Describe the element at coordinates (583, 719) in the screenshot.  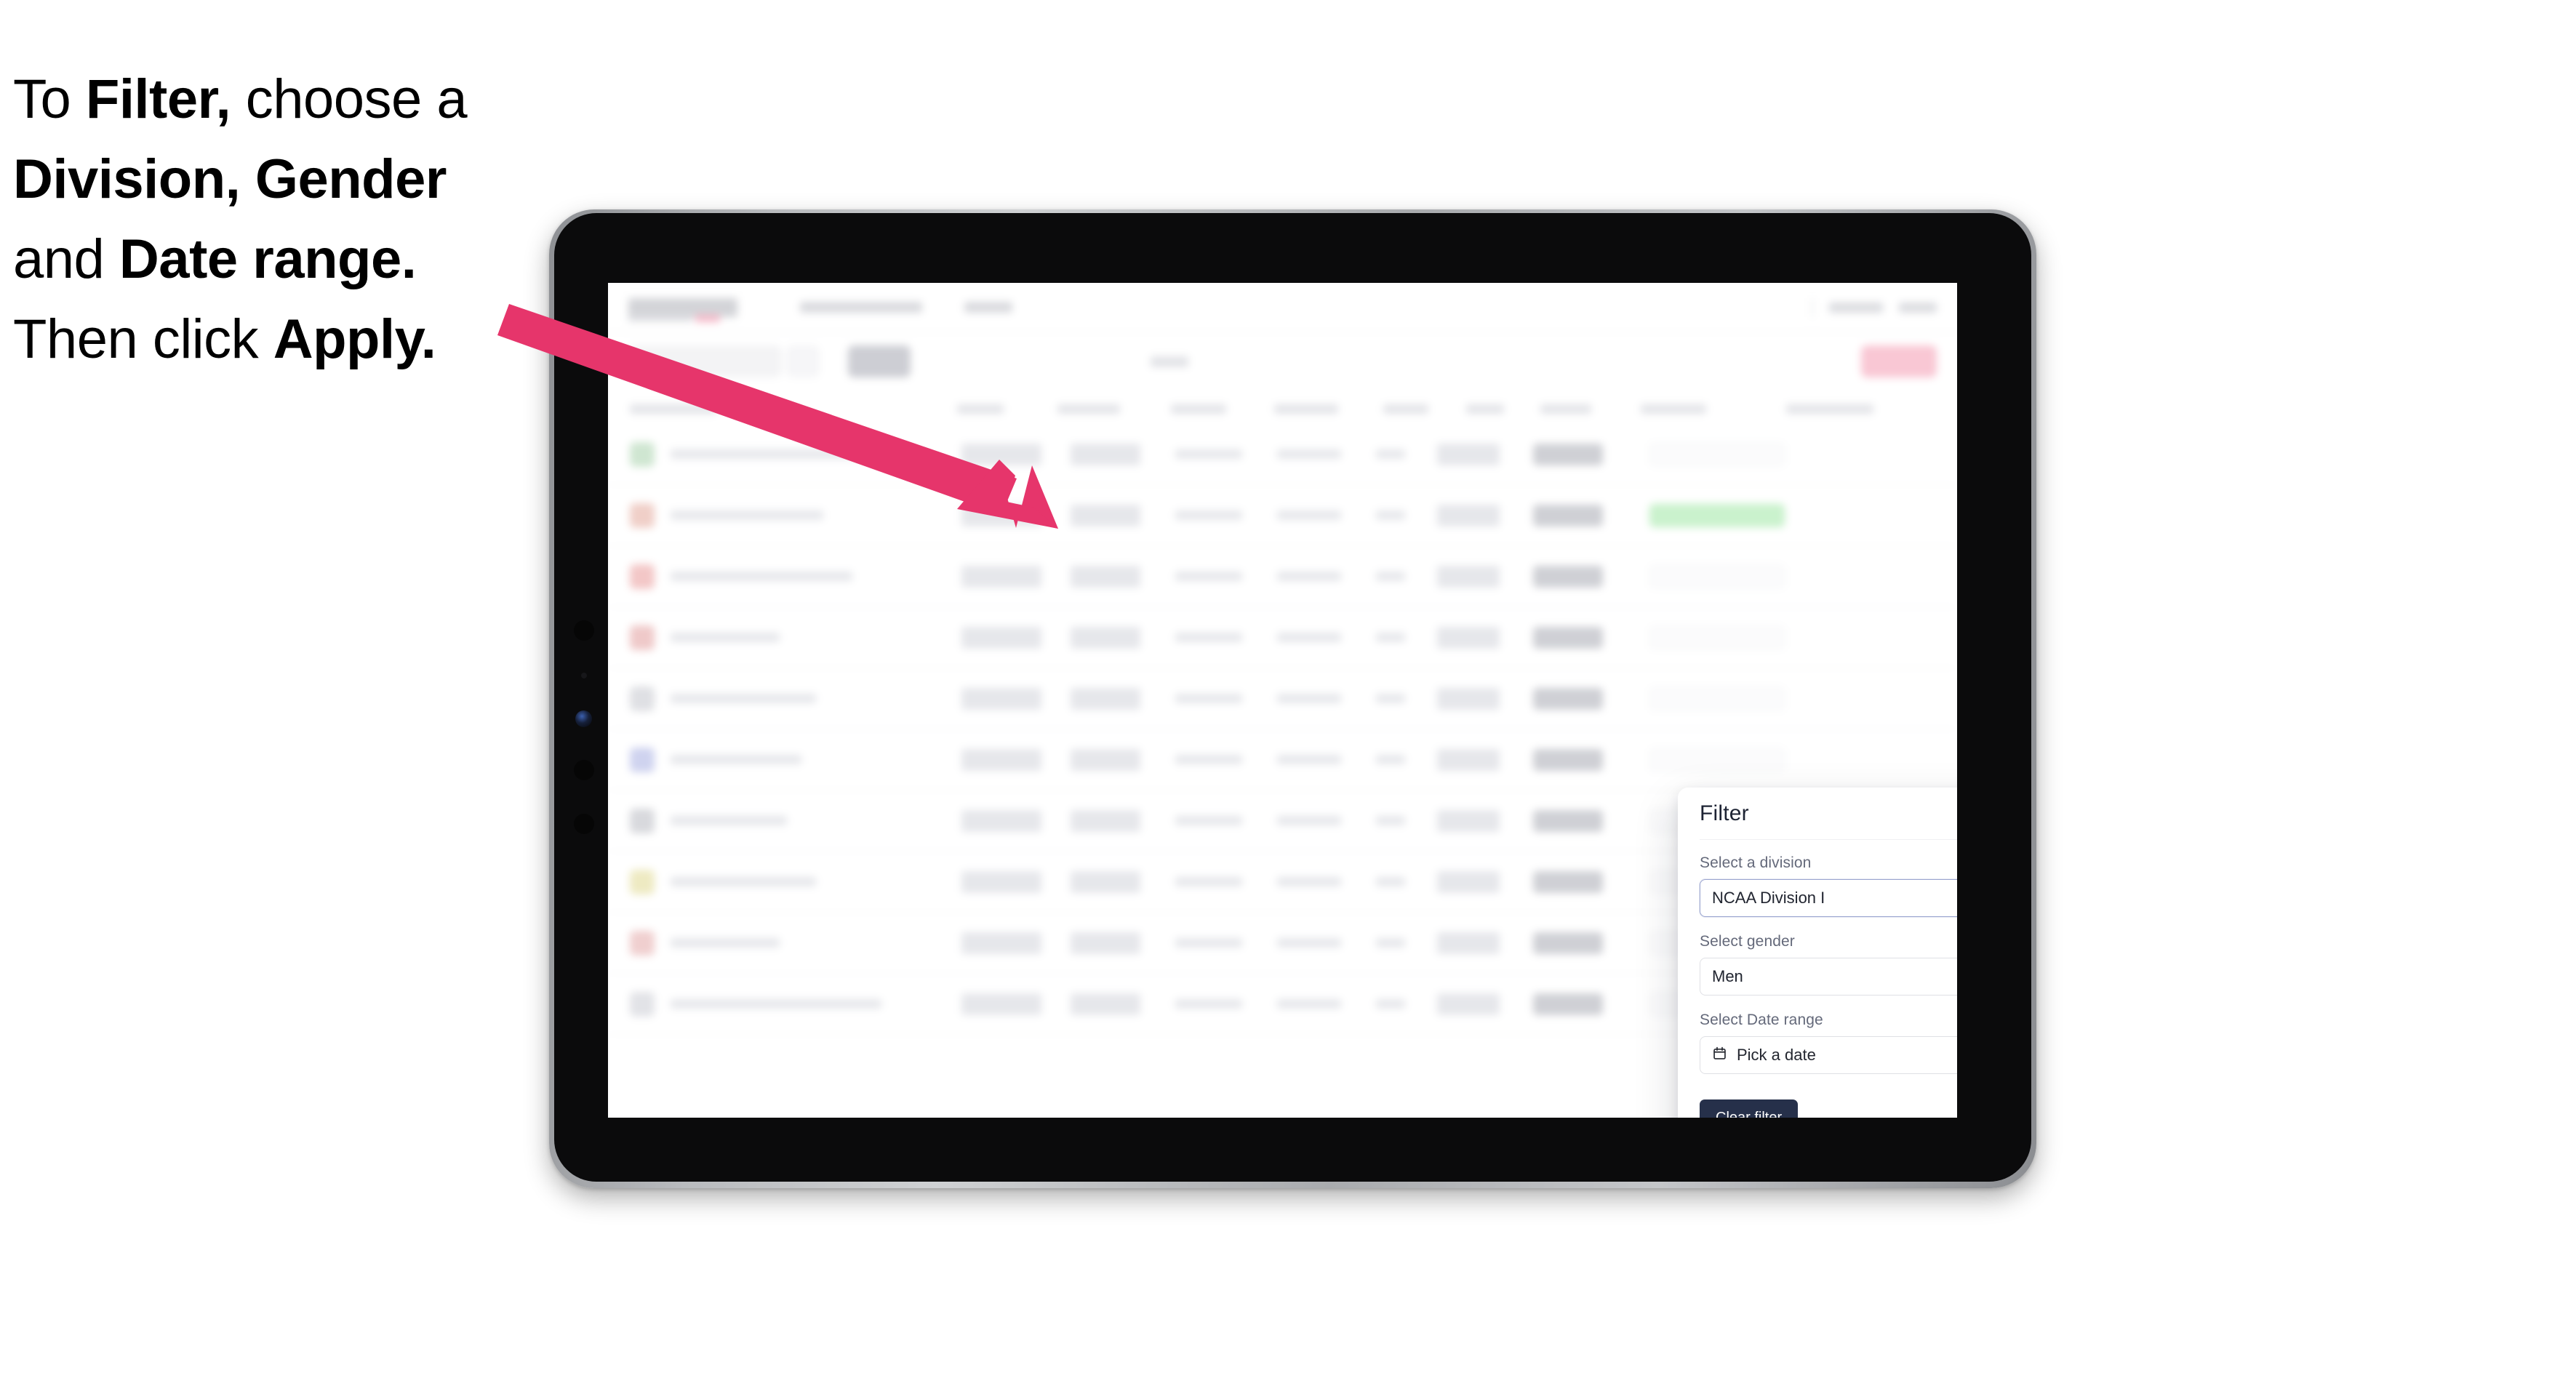
I see `front-camera-icon` at that location.